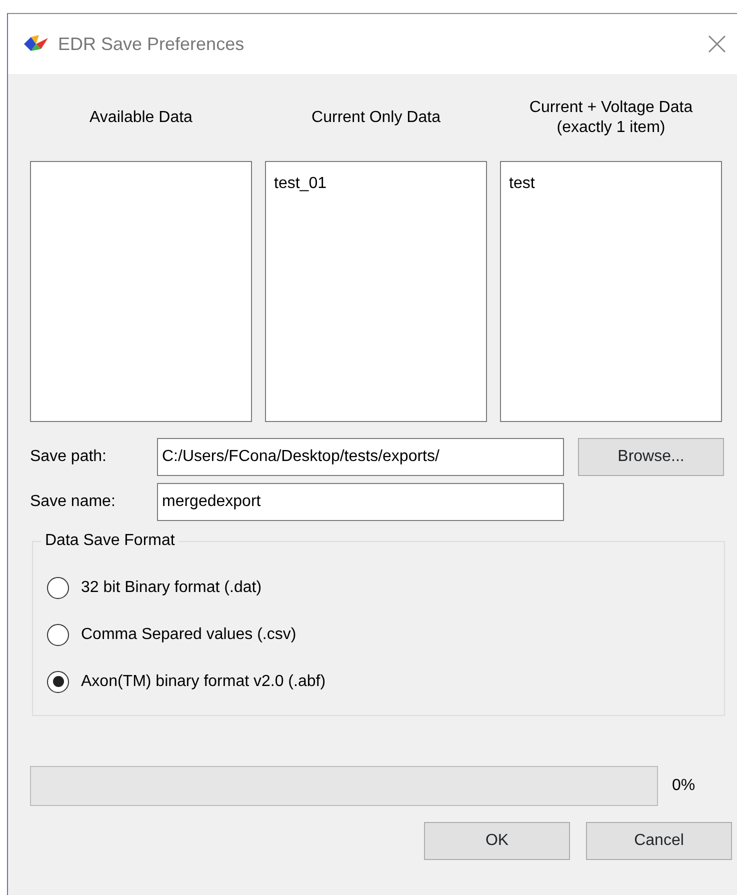 This screenshot has height=895, width=737. I want to click on list-item: test_01, so click(300, 184).